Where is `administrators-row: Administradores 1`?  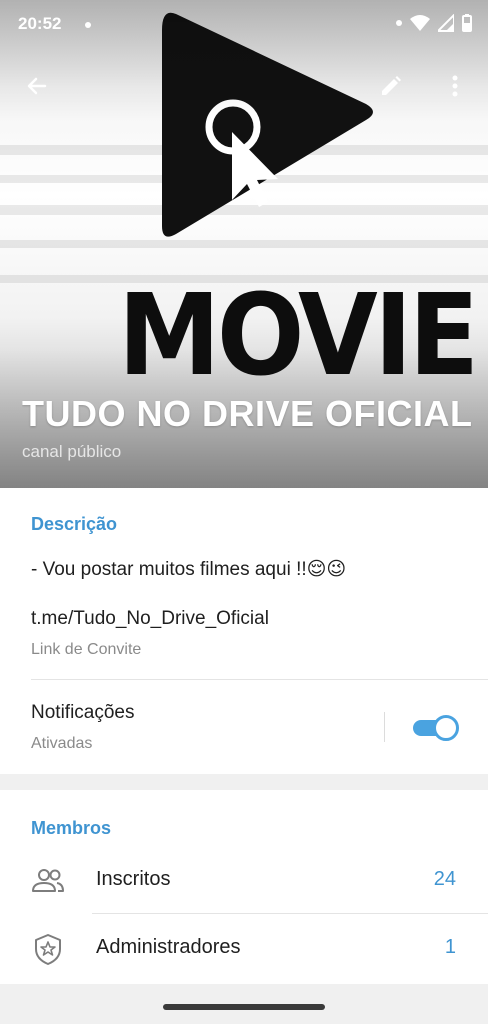 administrators-row: Administradores 1 is located at coordinates (244, 948).